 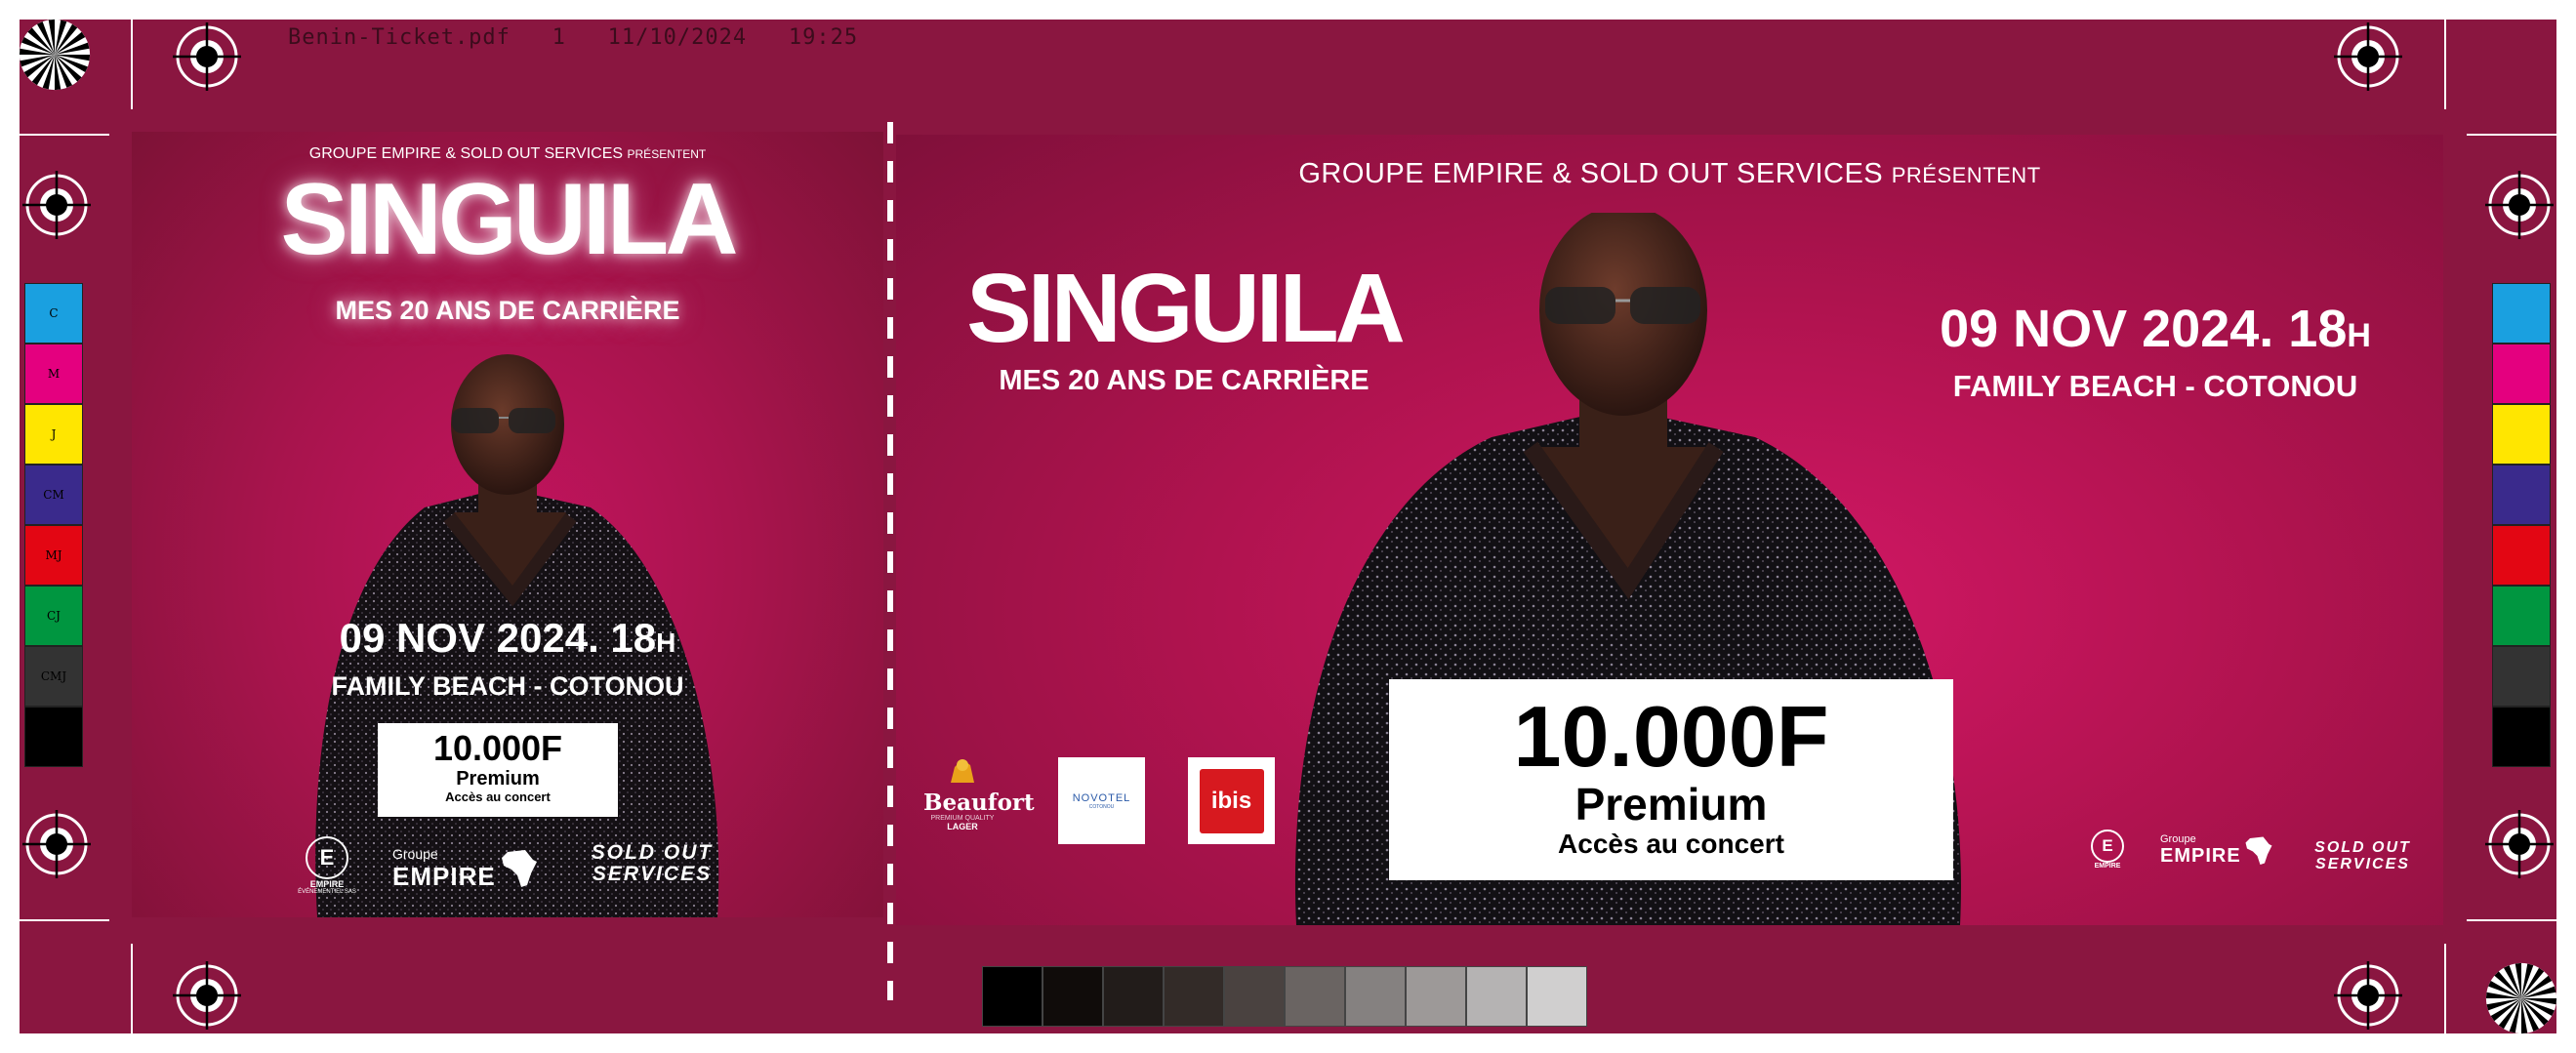 What do you see at coordinates (466, 153) in the screenshot?
I see `stub-presenters-text: GROUPE EMPIRE & SOLD OUT SERVICES` at bounding box center [466, 153].